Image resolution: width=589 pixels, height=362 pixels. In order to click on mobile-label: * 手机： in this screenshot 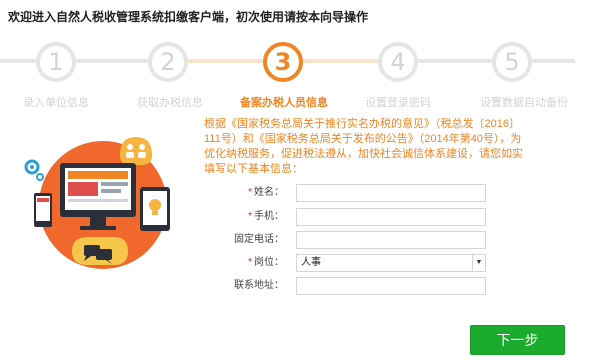, I will do `click(266, 216)`.